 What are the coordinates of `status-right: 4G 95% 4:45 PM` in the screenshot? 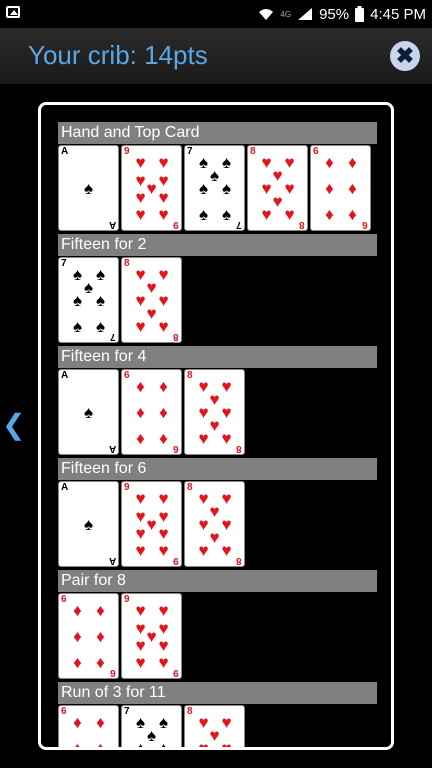 It's located at (342, 14).